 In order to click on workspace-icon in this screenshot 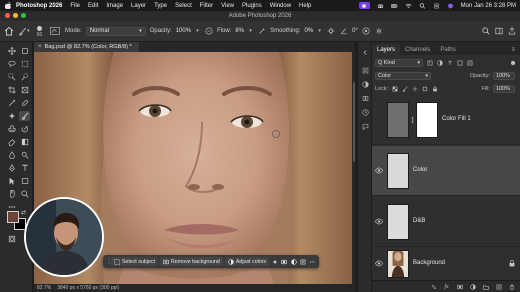, I will do `click(498, 31)`.